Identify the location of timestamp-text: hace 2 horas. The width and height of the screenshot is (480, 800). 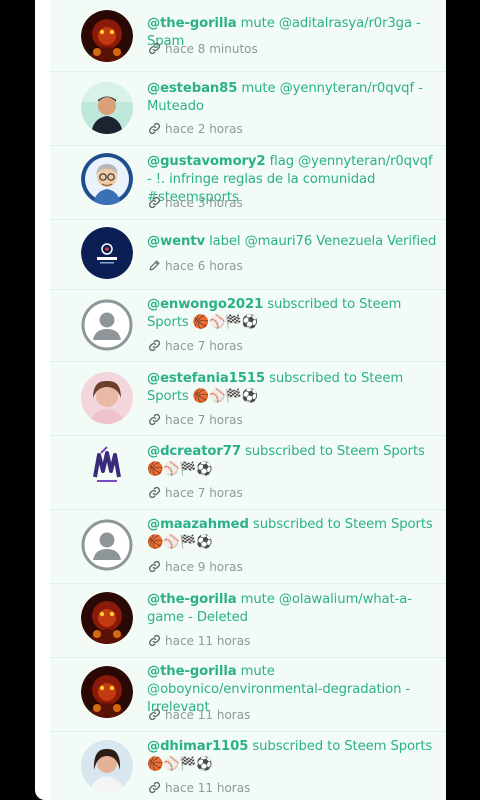
(204, 129).